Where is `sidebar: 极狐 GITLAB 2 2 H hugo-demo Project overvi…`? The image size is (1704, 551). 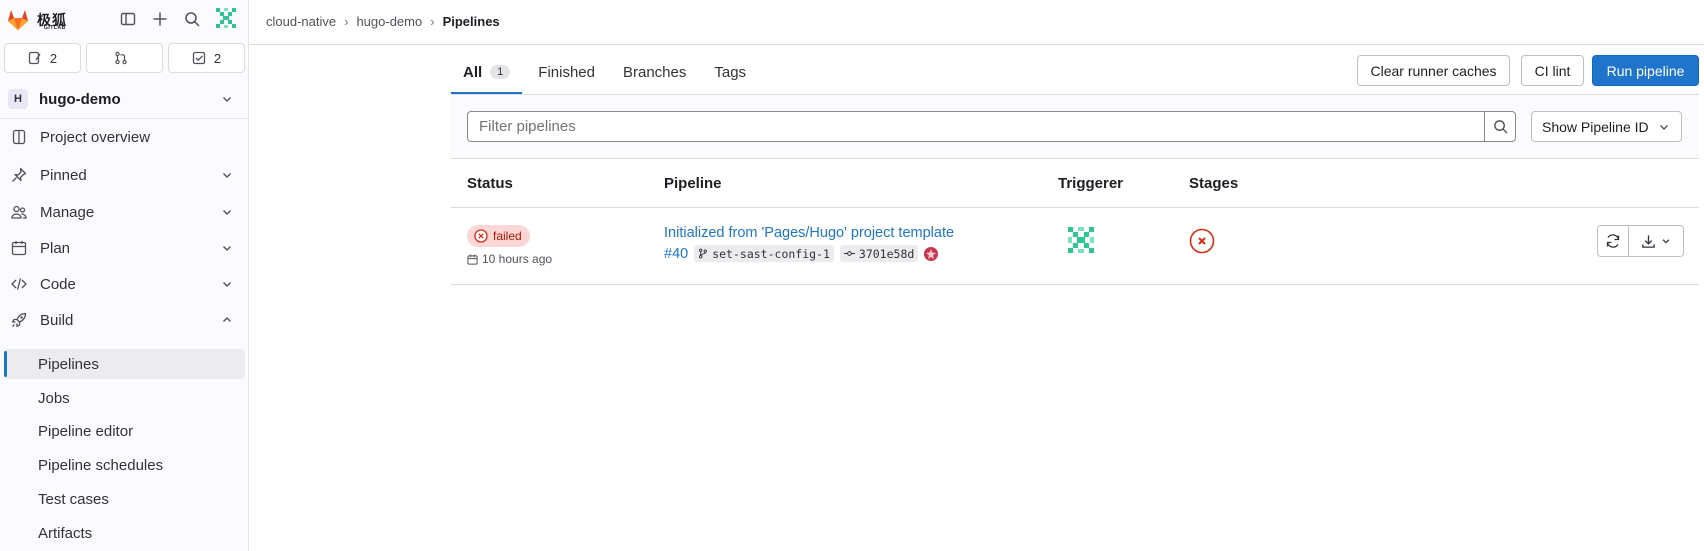
sidebar: 极狐 GITLAB 2 2 H hugo-demo Project overvi… is located at coordinates (124, 275).